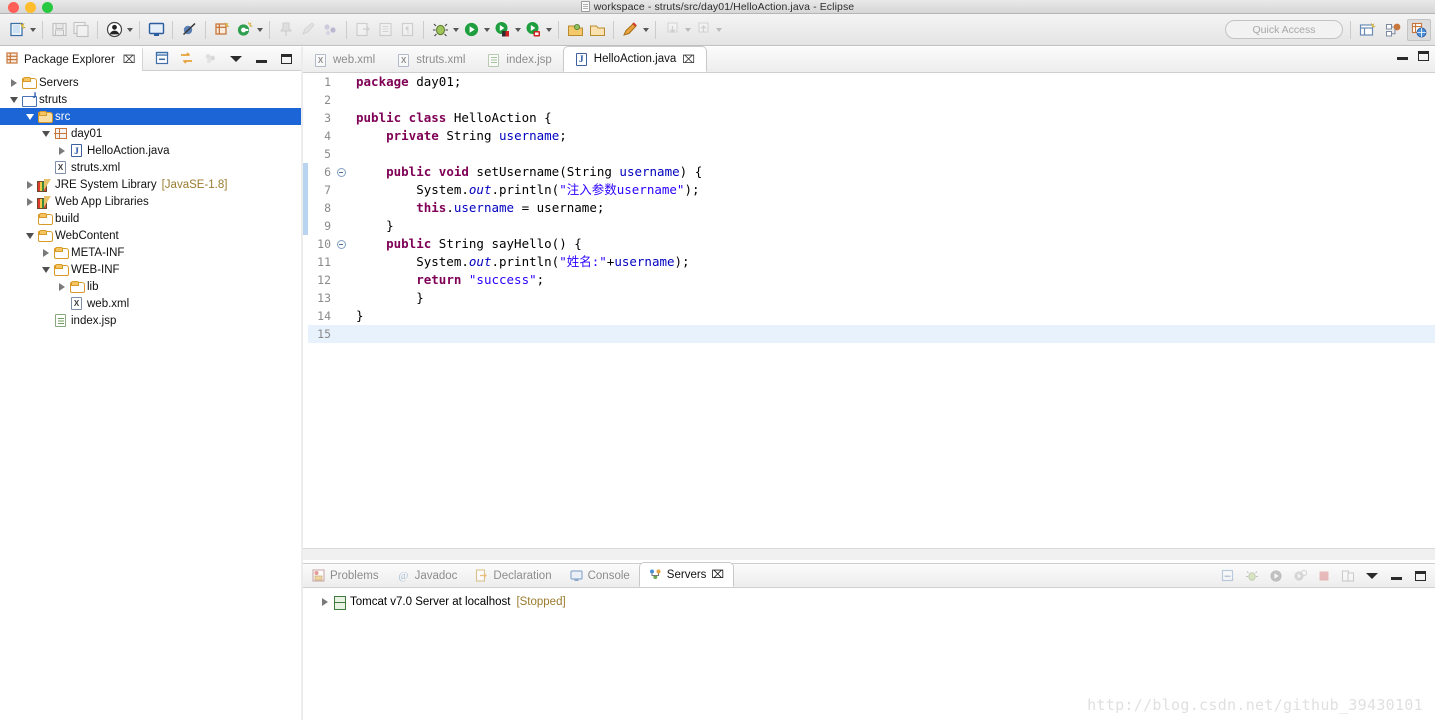 This screenshot has height=720, width=1435. What do you see at coordinates (210, 59) in the screenshot?
I see `focus-on-active-task-icon` at bounding box center [210, 59].